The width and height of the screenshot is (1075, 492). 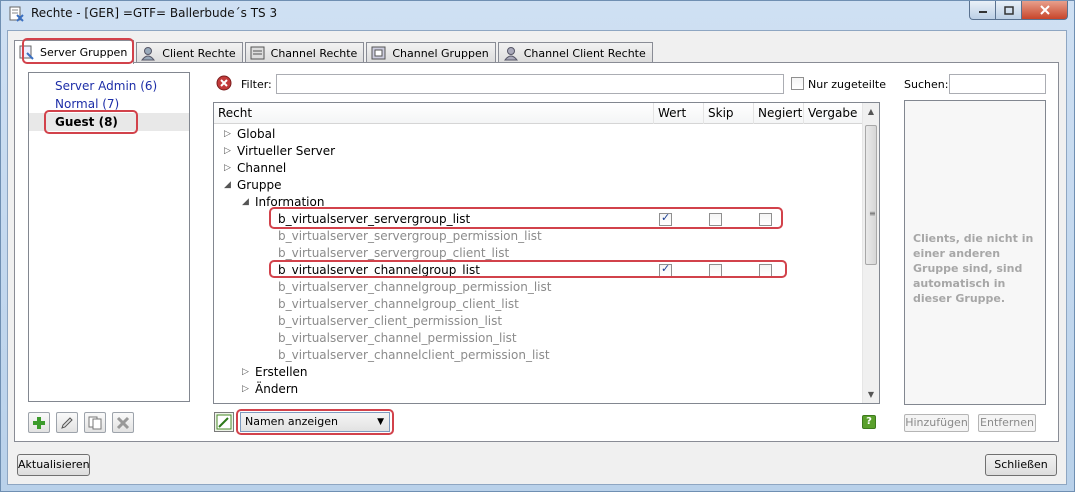 I want to click on annotation-combo-highlight, so click(x=315, y=422).